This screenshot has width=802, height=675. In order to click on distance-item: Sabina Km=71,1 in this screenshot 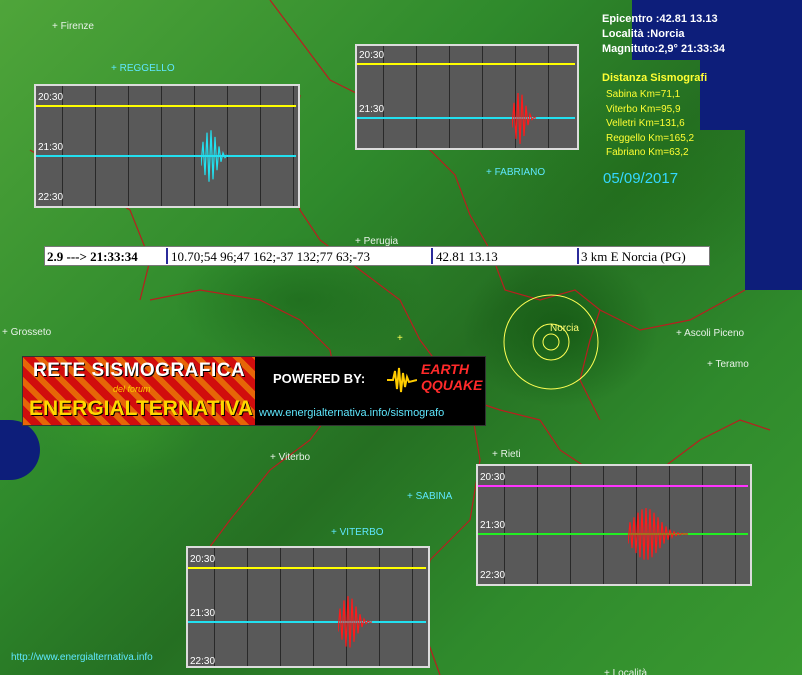, I will do `click(643, 94)`.